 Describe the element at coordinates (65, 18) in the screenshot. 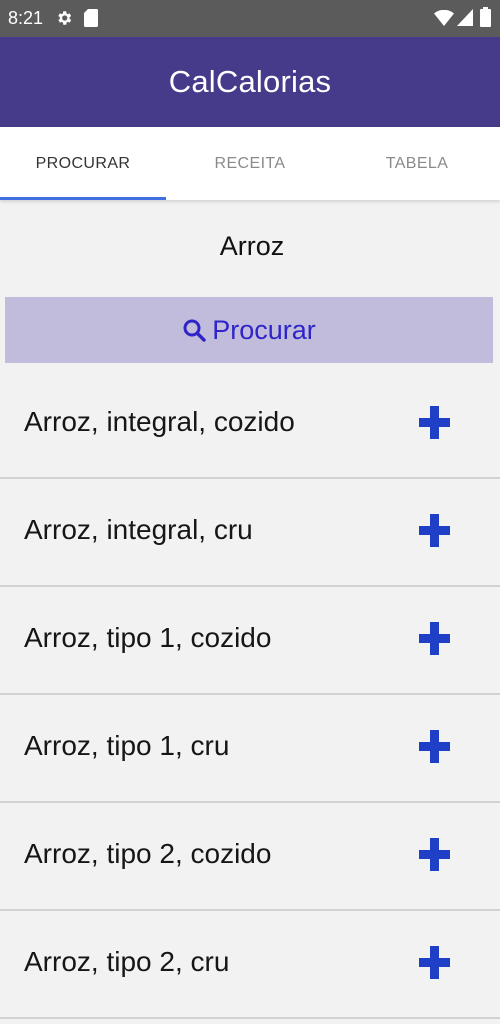

I see `gear-icon` at that location.